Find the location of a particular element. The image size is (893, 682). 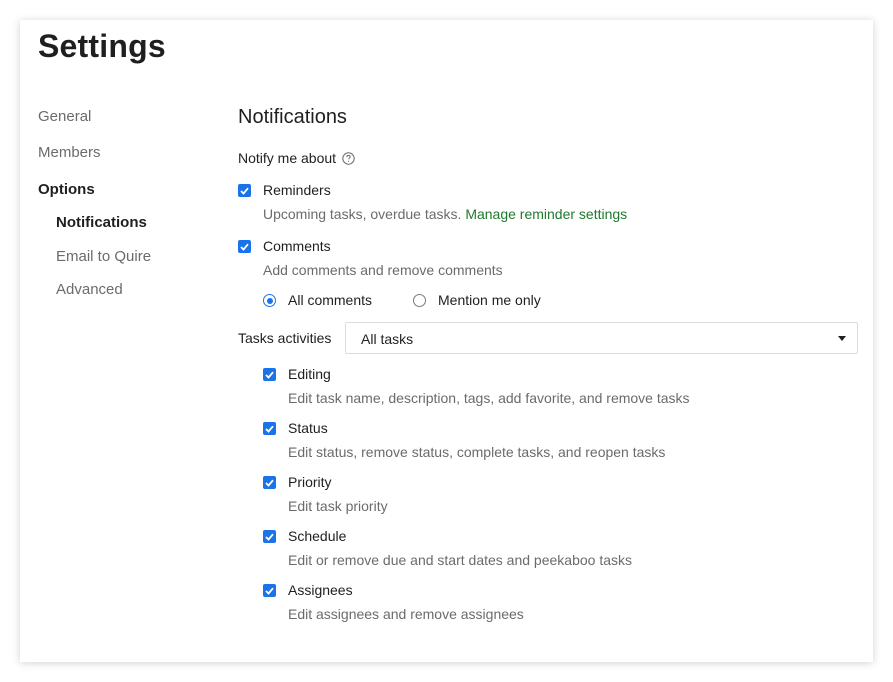

comments-checkbox is located at coordinates (244, 246).